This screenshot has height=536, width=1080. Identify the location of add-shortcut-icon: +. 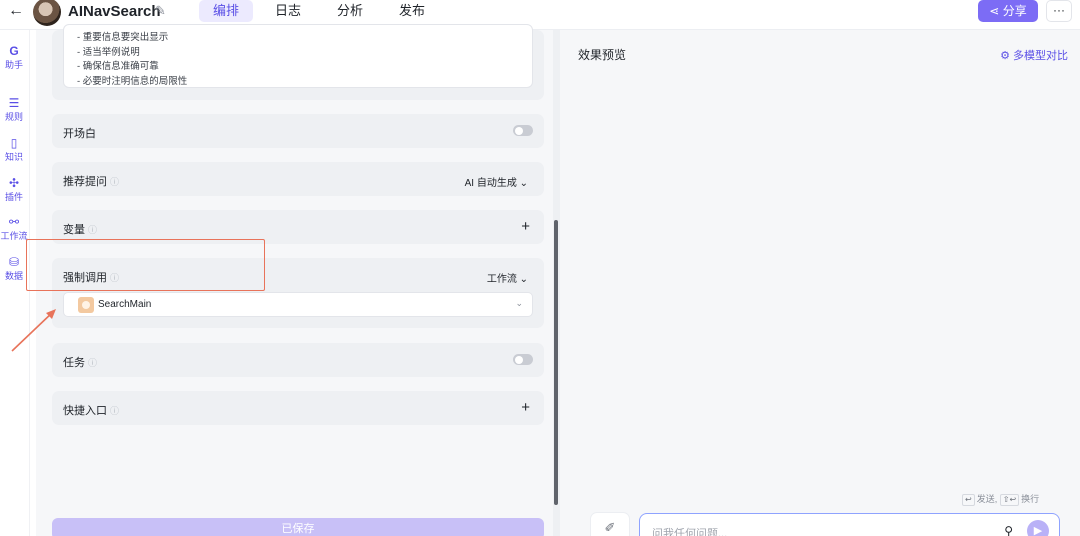
(525, 407).